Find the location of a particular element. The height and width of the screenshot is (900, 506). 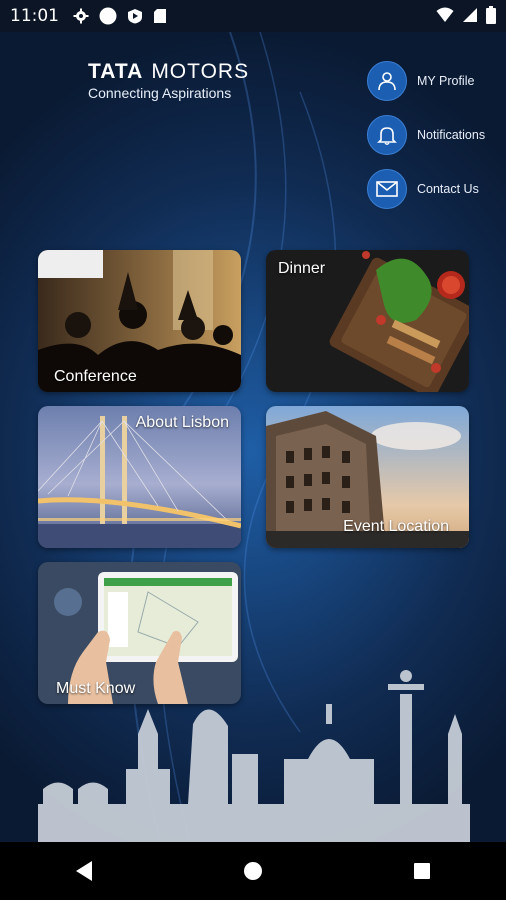

sd-card-icon is located at coordinates (160, 16).